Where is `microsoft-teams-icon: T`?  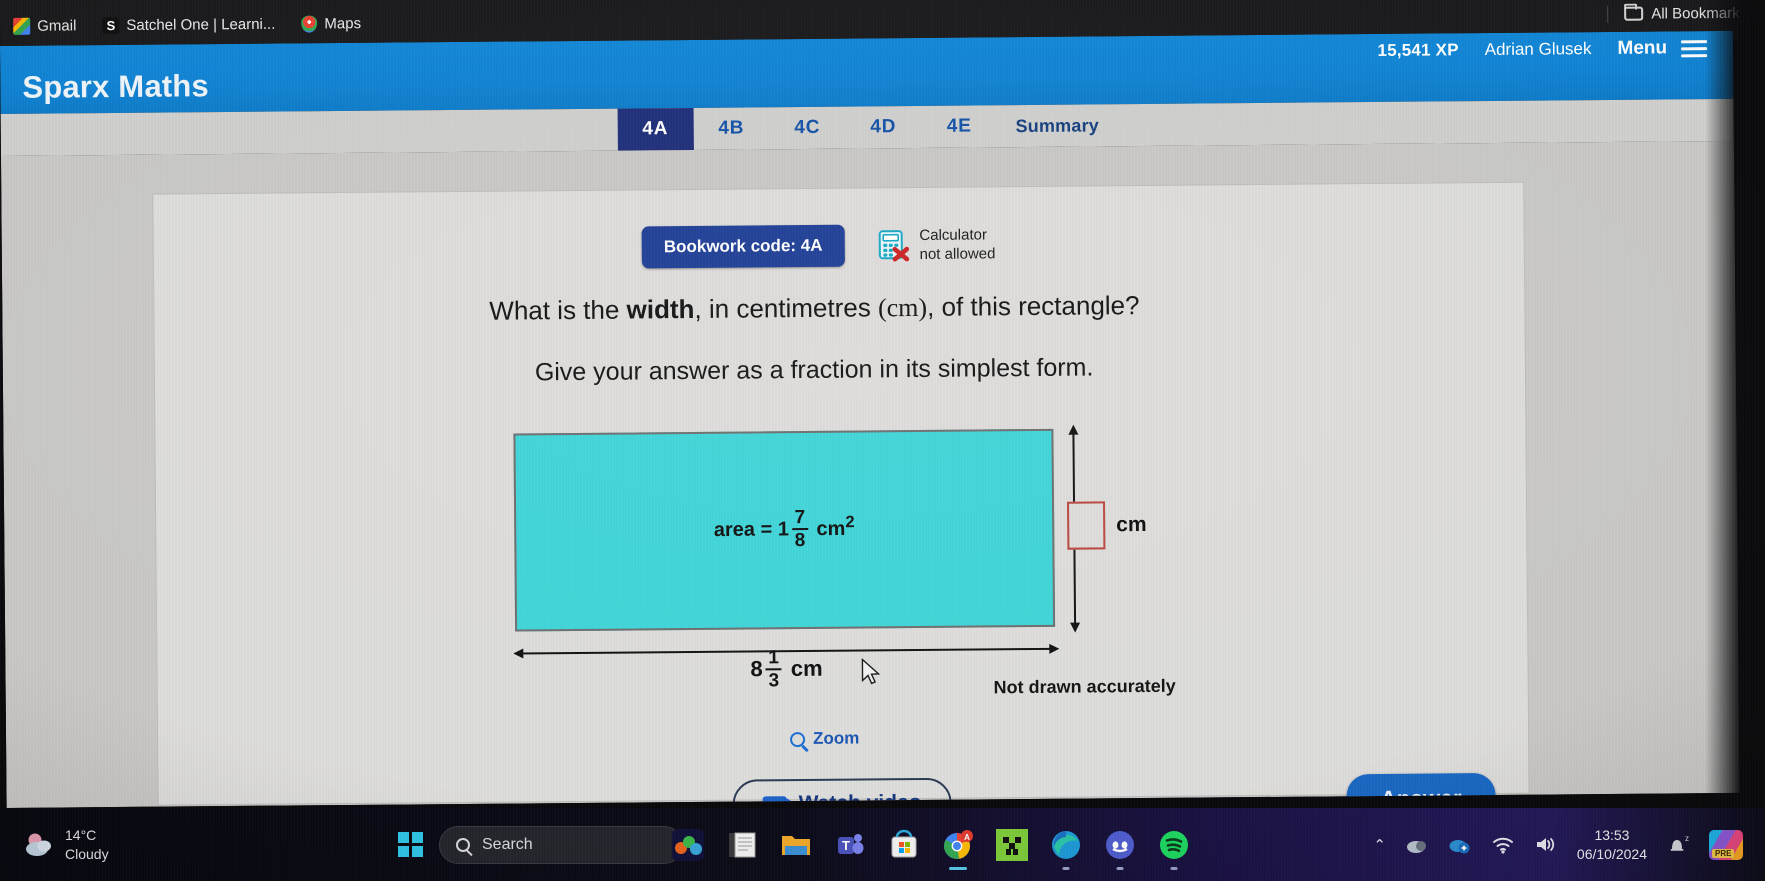 microsoft-teams-icon: T is located at coordinates (850, 845).